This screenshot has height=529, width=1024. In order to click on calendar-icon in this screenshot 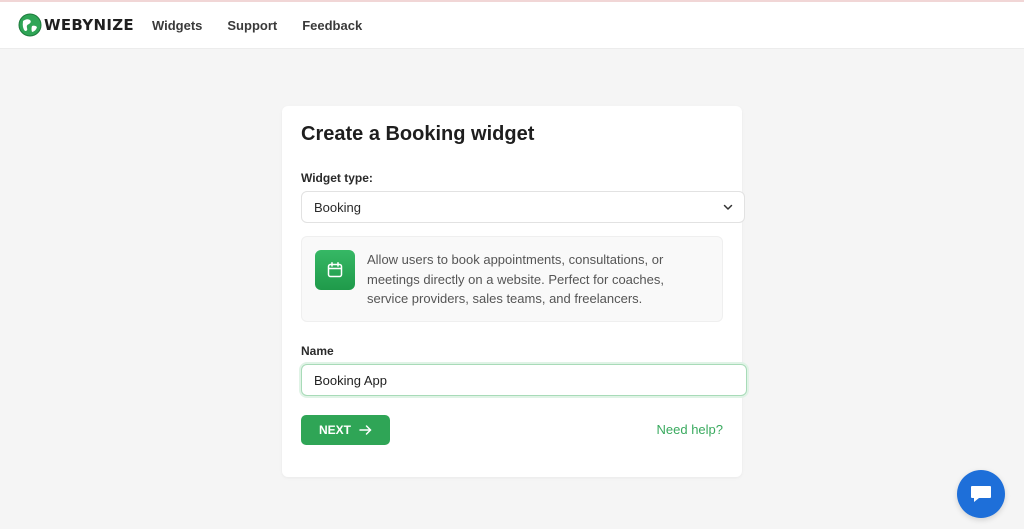, I will do `click(335, 270)`.